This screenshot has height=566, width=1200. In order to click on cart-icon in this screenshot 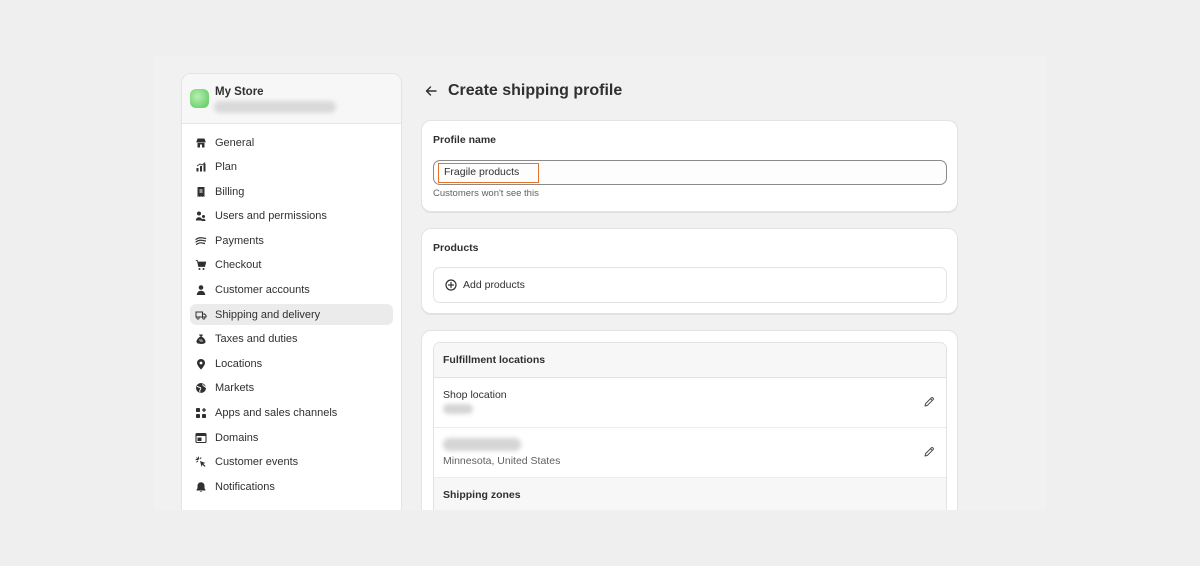, I will do `click(201, 265)`.